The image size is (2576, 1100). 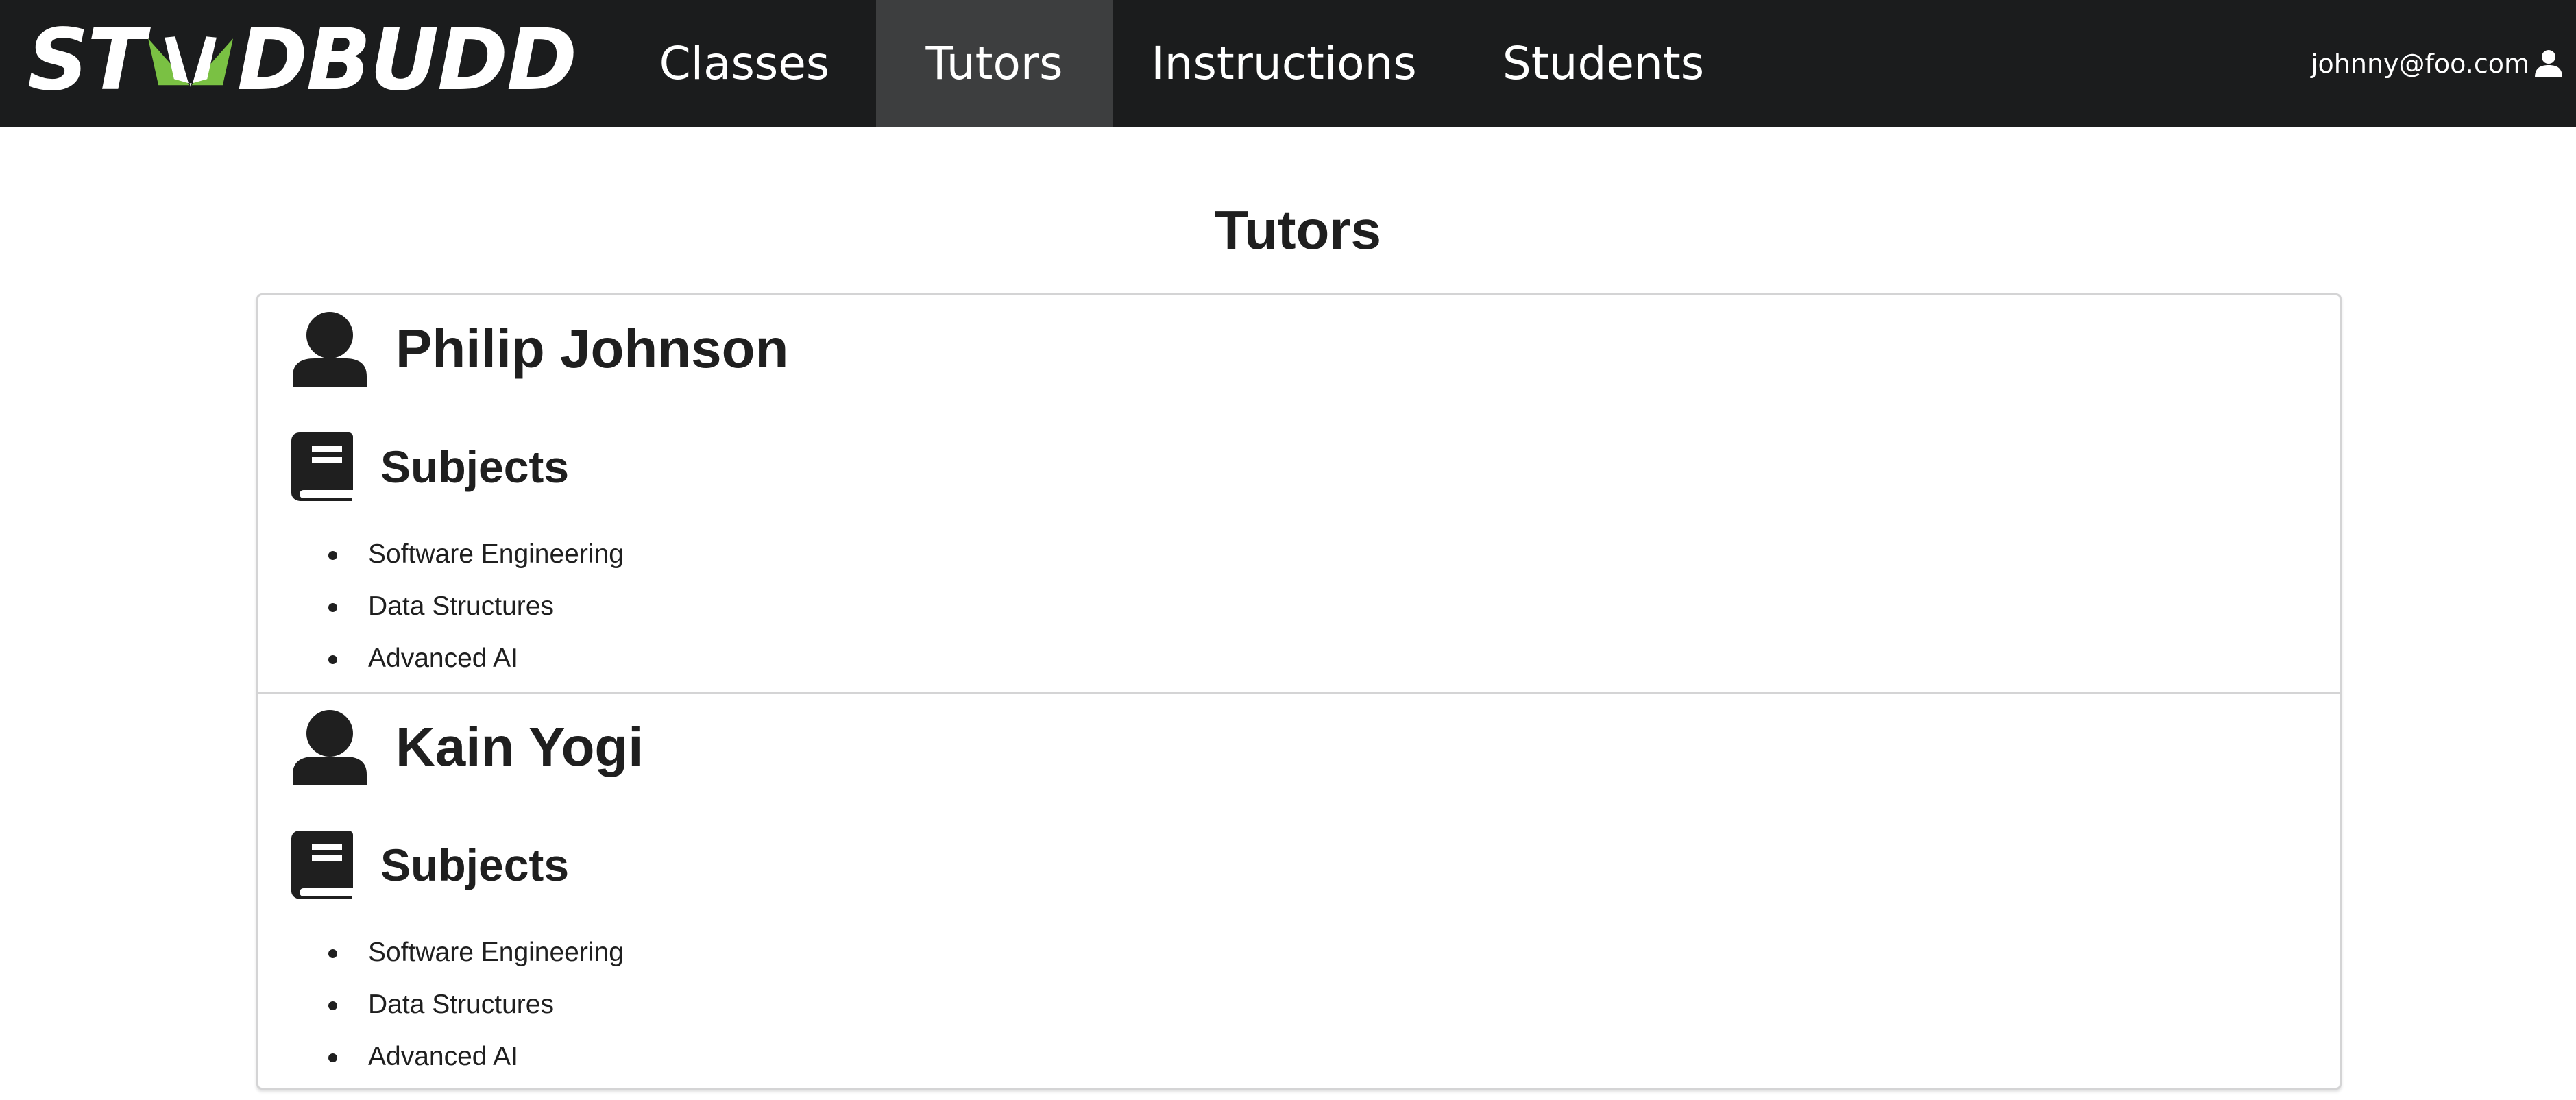 What do you see at coordinates (744, 63) in the screenshot?
I see `nav-classes: Classes` at bounding box center [744, 63].